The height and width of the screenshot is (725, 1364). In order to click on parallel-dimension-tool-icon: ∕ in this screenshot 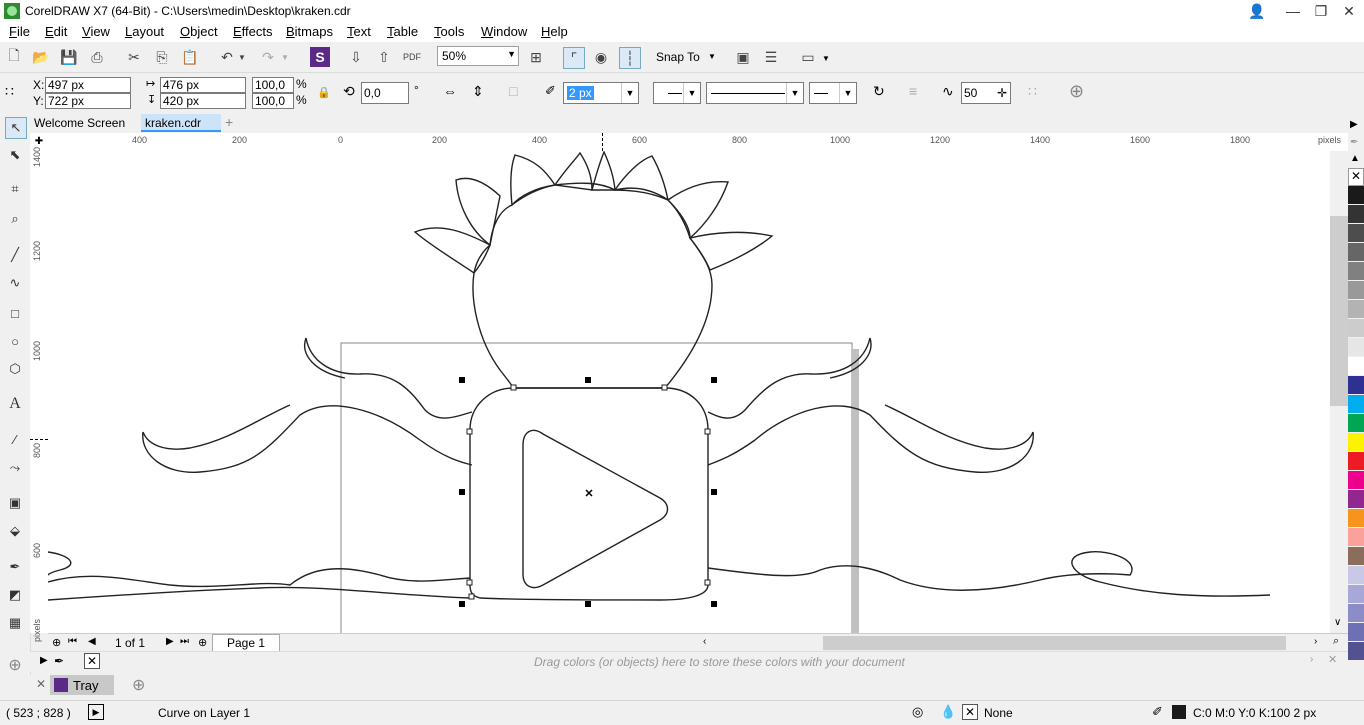, I will do `click(15, 439)`.